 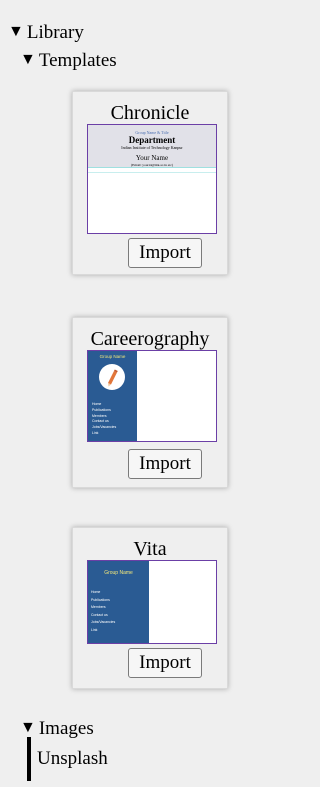 I want to click on library-label: Library, so click(x=55, y=32).